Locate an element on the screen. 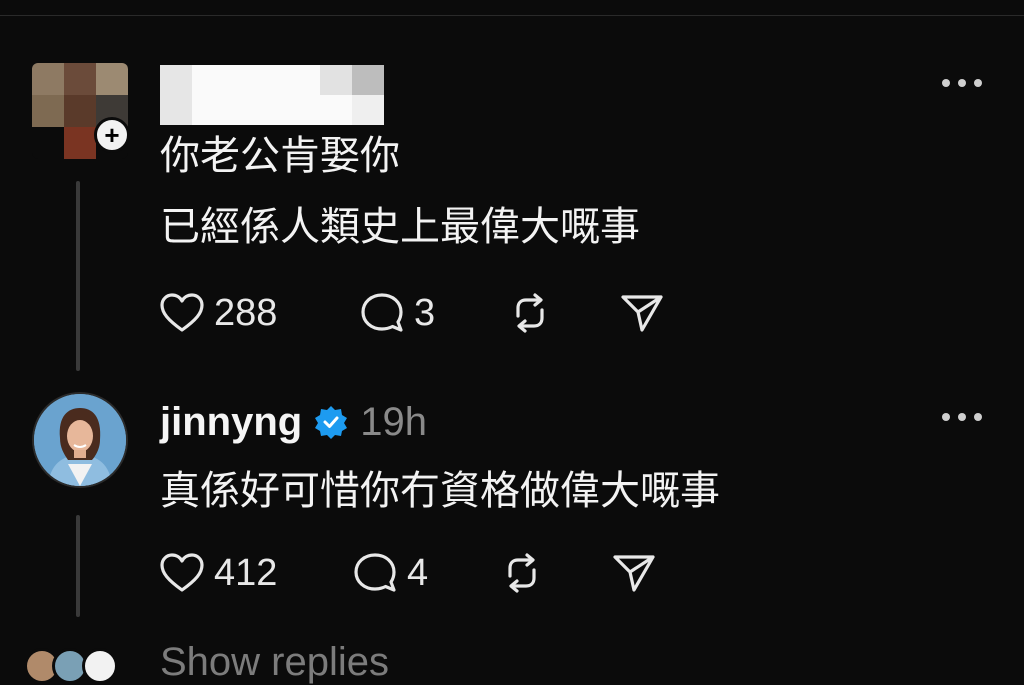 Image resolution: width=1024 pixels, height=685 pixels. username-redacted is located at coordinates (272, 95).